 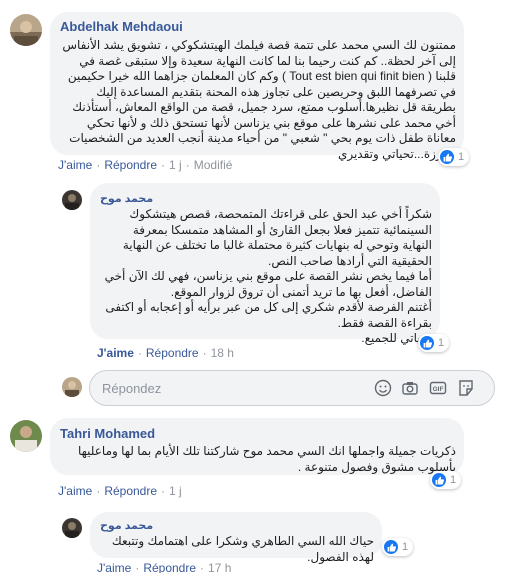 I want to click on comment-author: Tahri Mohamed, so click(x=107, y=433).